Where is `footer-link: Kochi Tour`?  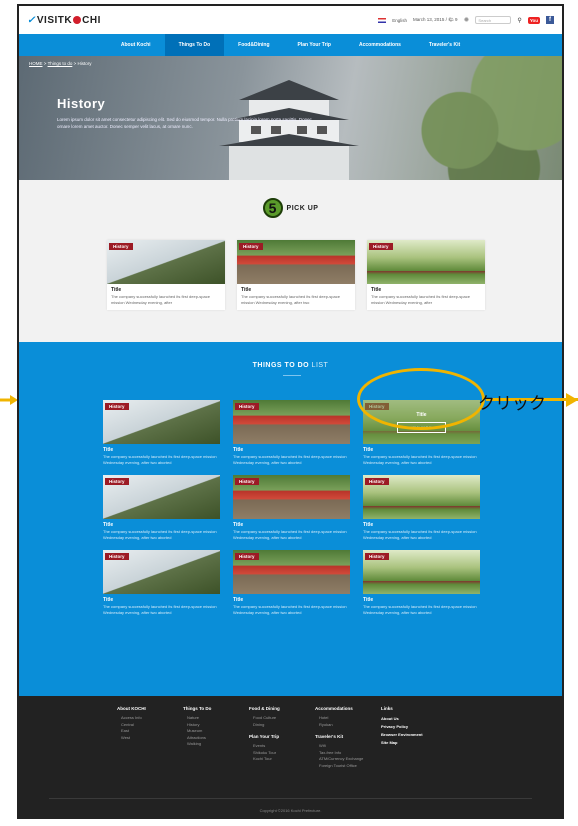 footer-link: Kochi Tour is located at coordinates (282, 759).